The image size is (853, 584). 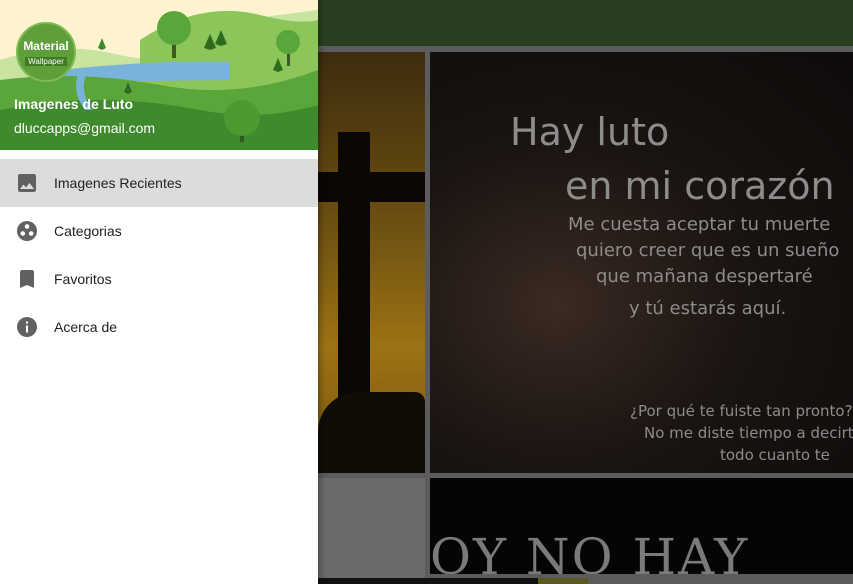 I want to click on bottom-strip, so click(x=428, y=581).